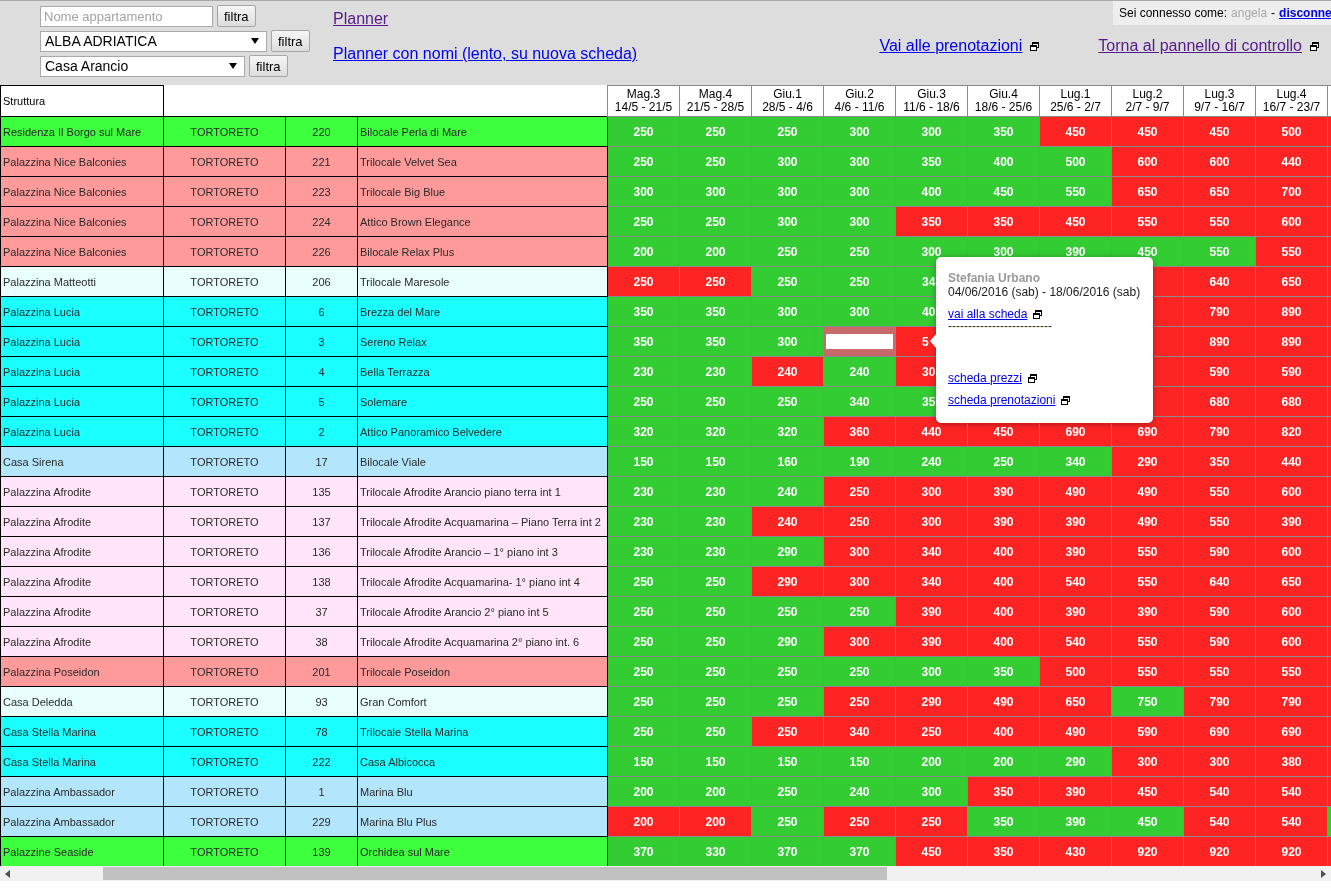 The height and width of the screenshot is (896, 1331). What do you see at coordinates (787, 461) in the screenshot?
I see `price-cell: 160` at bounding box center [787, 461].